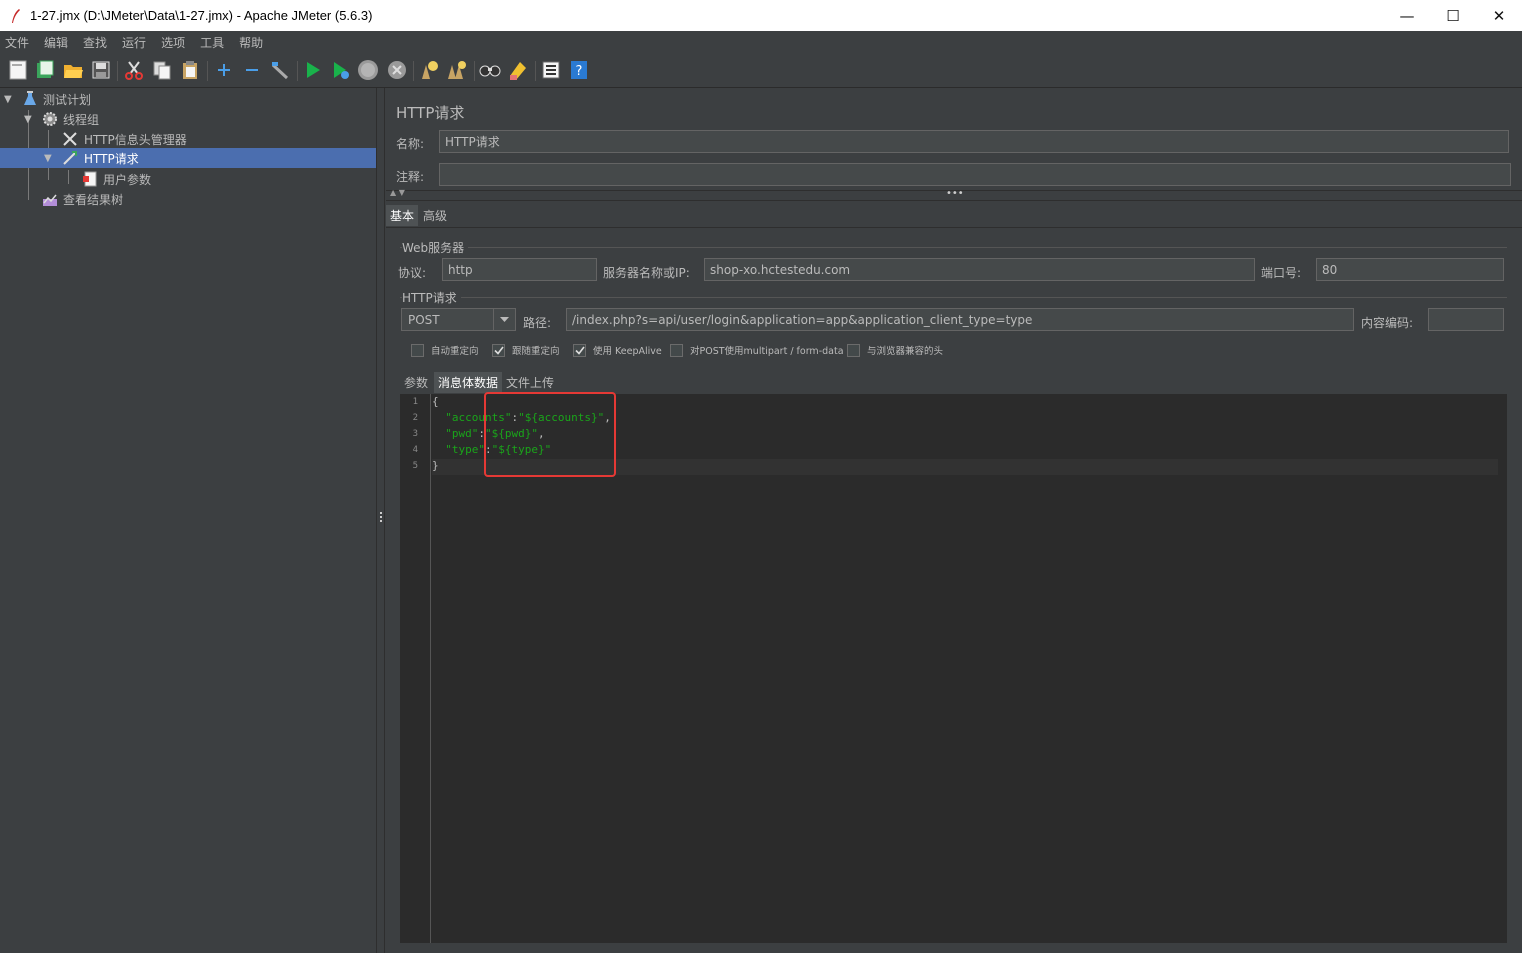 The image size is (1522, 953). Describe the element at coordinates (435, 215) in the screenshot. I see `tab-advanced: 高级` at that location.